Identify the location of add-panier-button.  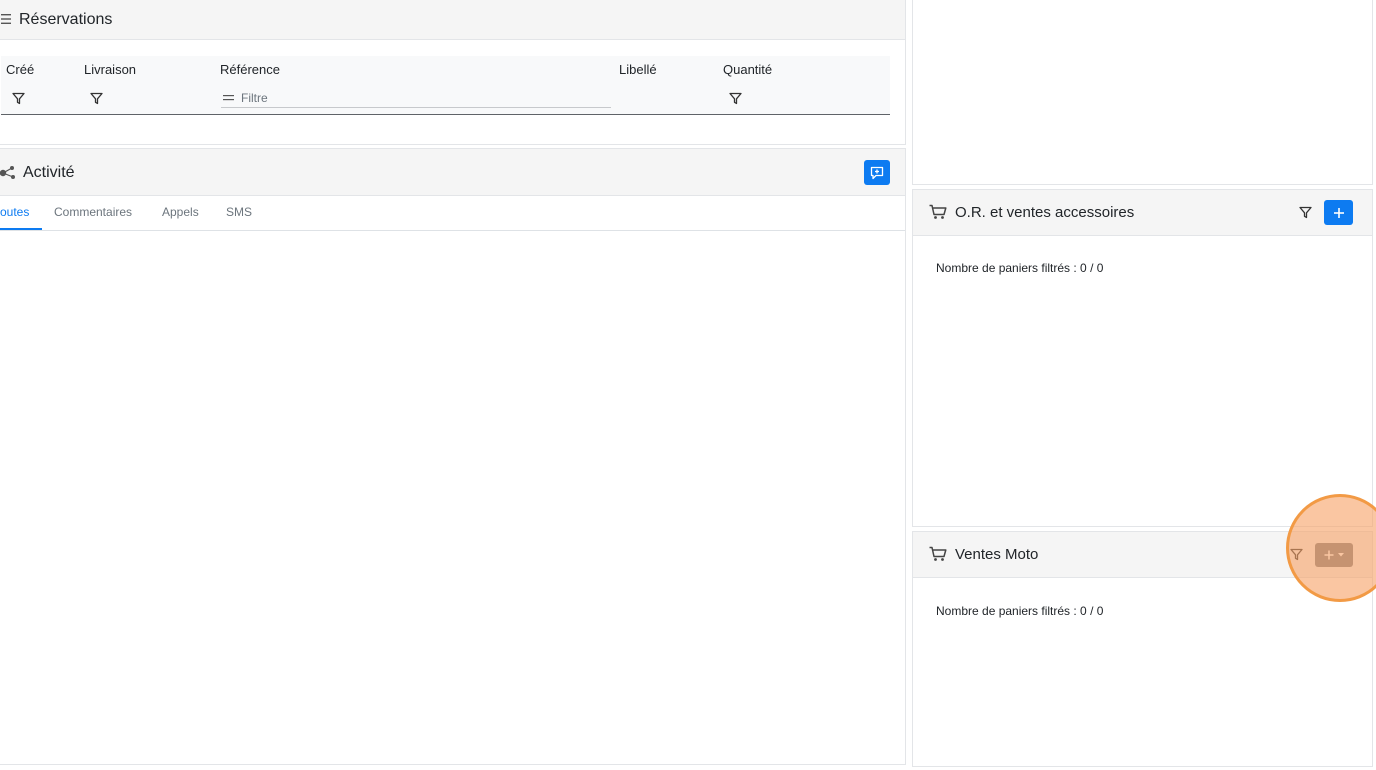
(1338, 212).